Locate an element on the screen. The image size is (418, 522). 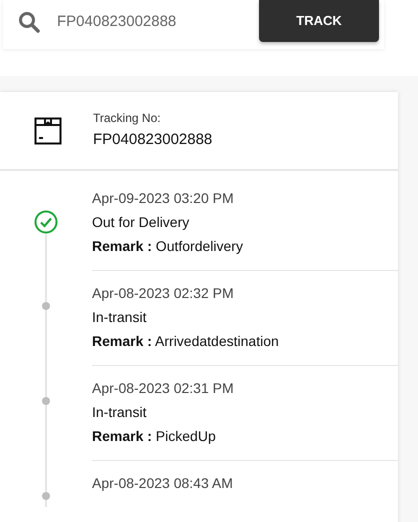
event-status: Out for Delivery is located at coordinates (141, 222).